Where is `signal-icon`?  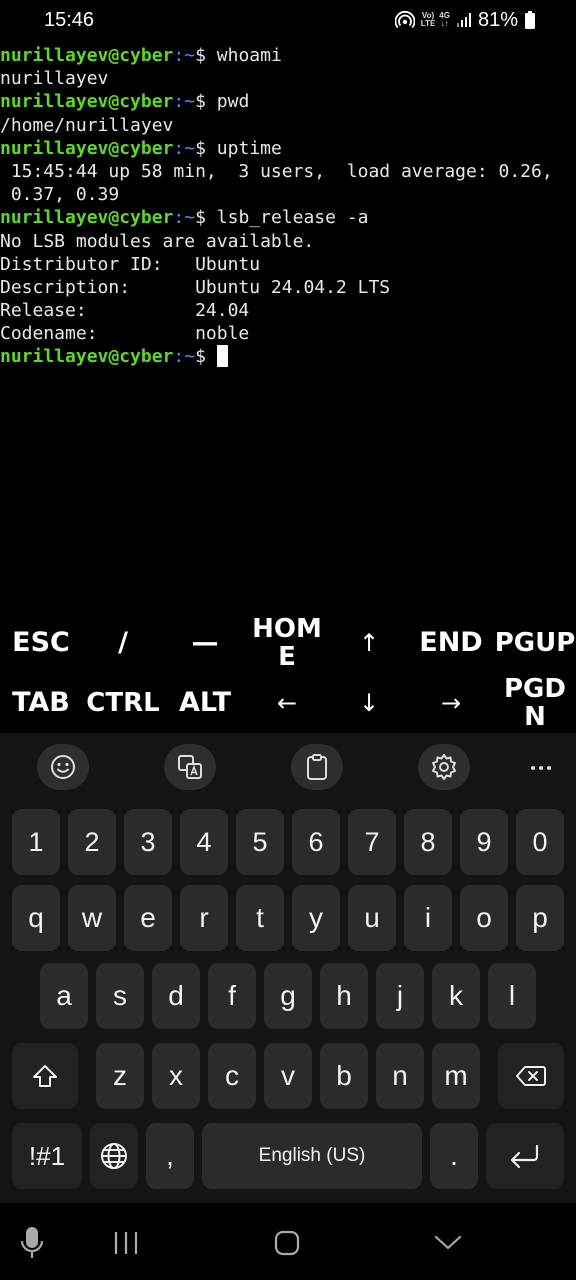 signal-icon is located at coordinates (464, 20).